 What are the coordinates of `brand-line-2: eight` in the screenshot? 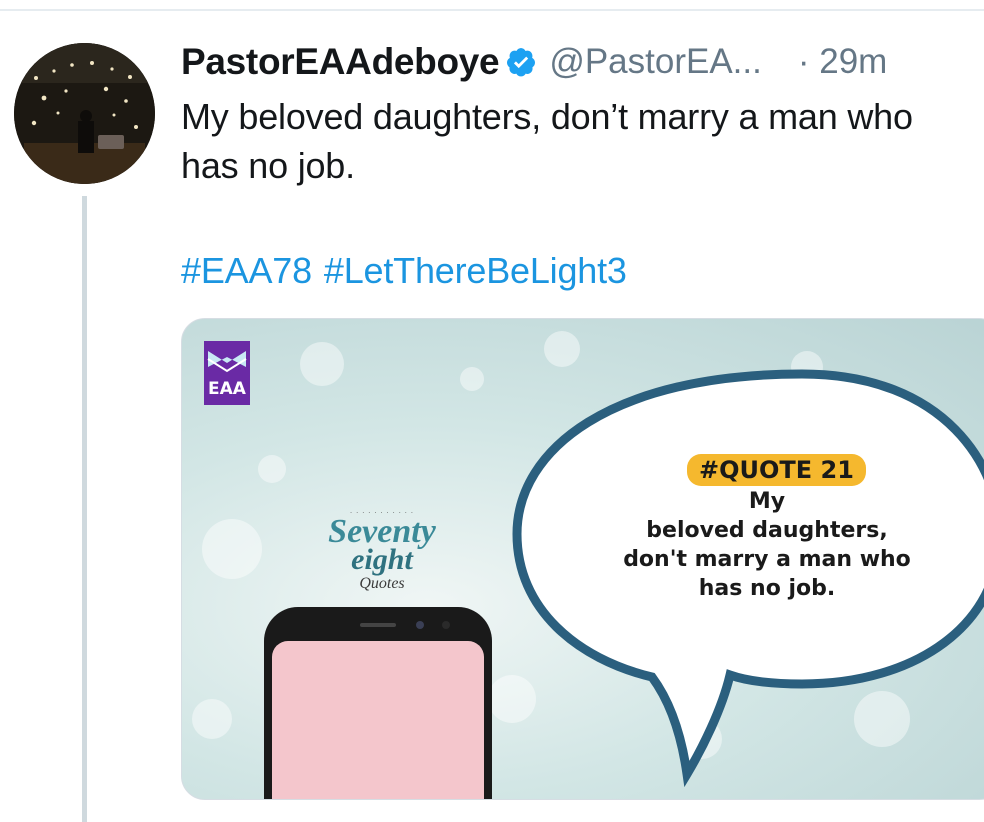 It's located at (382, 559).